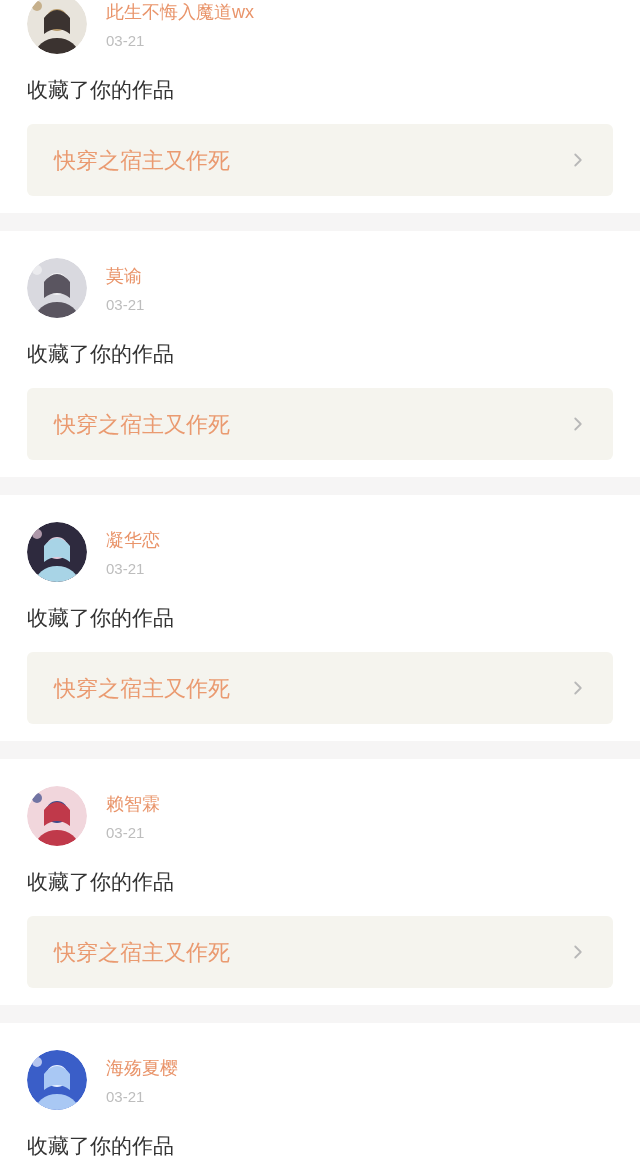 The image size is (640, 1169). What do you see at coordinates (125, 276) in the screenshot?
I see `user-name: 莫谕` at bounding box center [125, 276].